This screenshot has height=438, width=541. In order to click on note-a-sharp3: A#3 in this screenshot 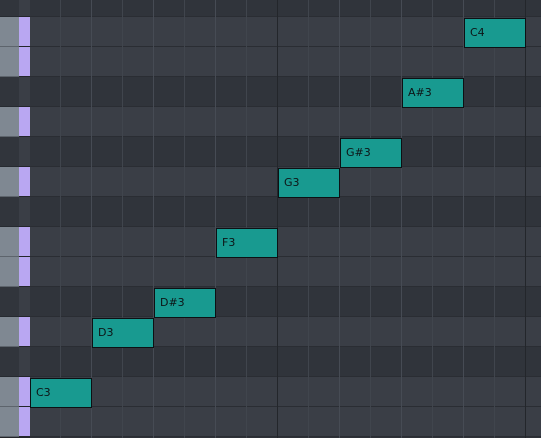, I will do `click(433, 93)`.